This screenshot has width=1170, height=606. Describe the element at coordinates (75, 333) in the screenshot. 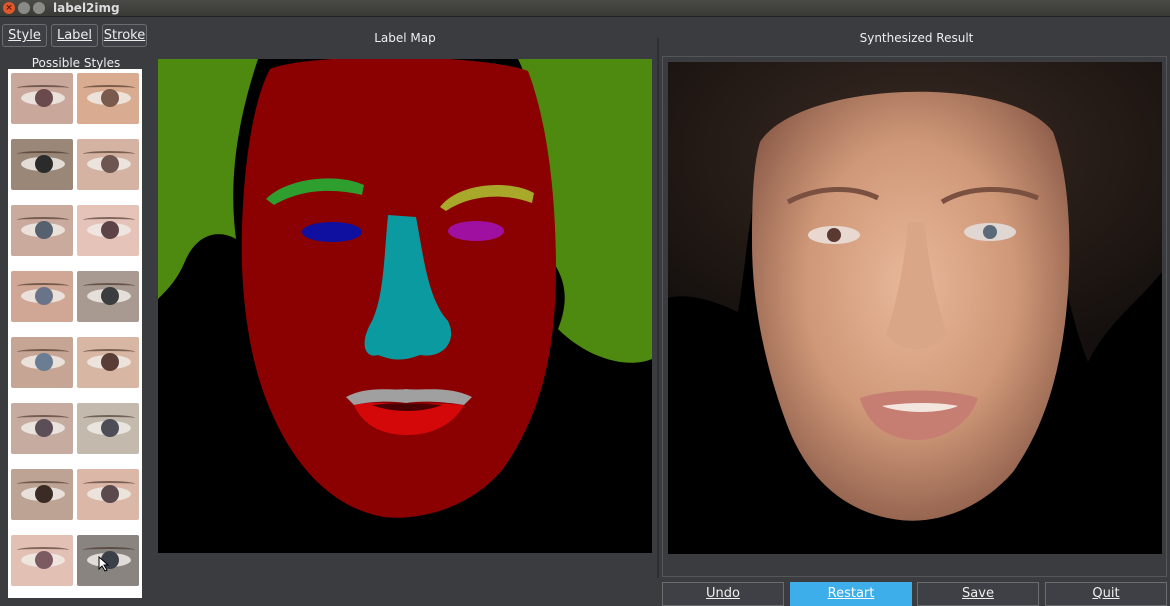

I see `styles-panel` at that location.